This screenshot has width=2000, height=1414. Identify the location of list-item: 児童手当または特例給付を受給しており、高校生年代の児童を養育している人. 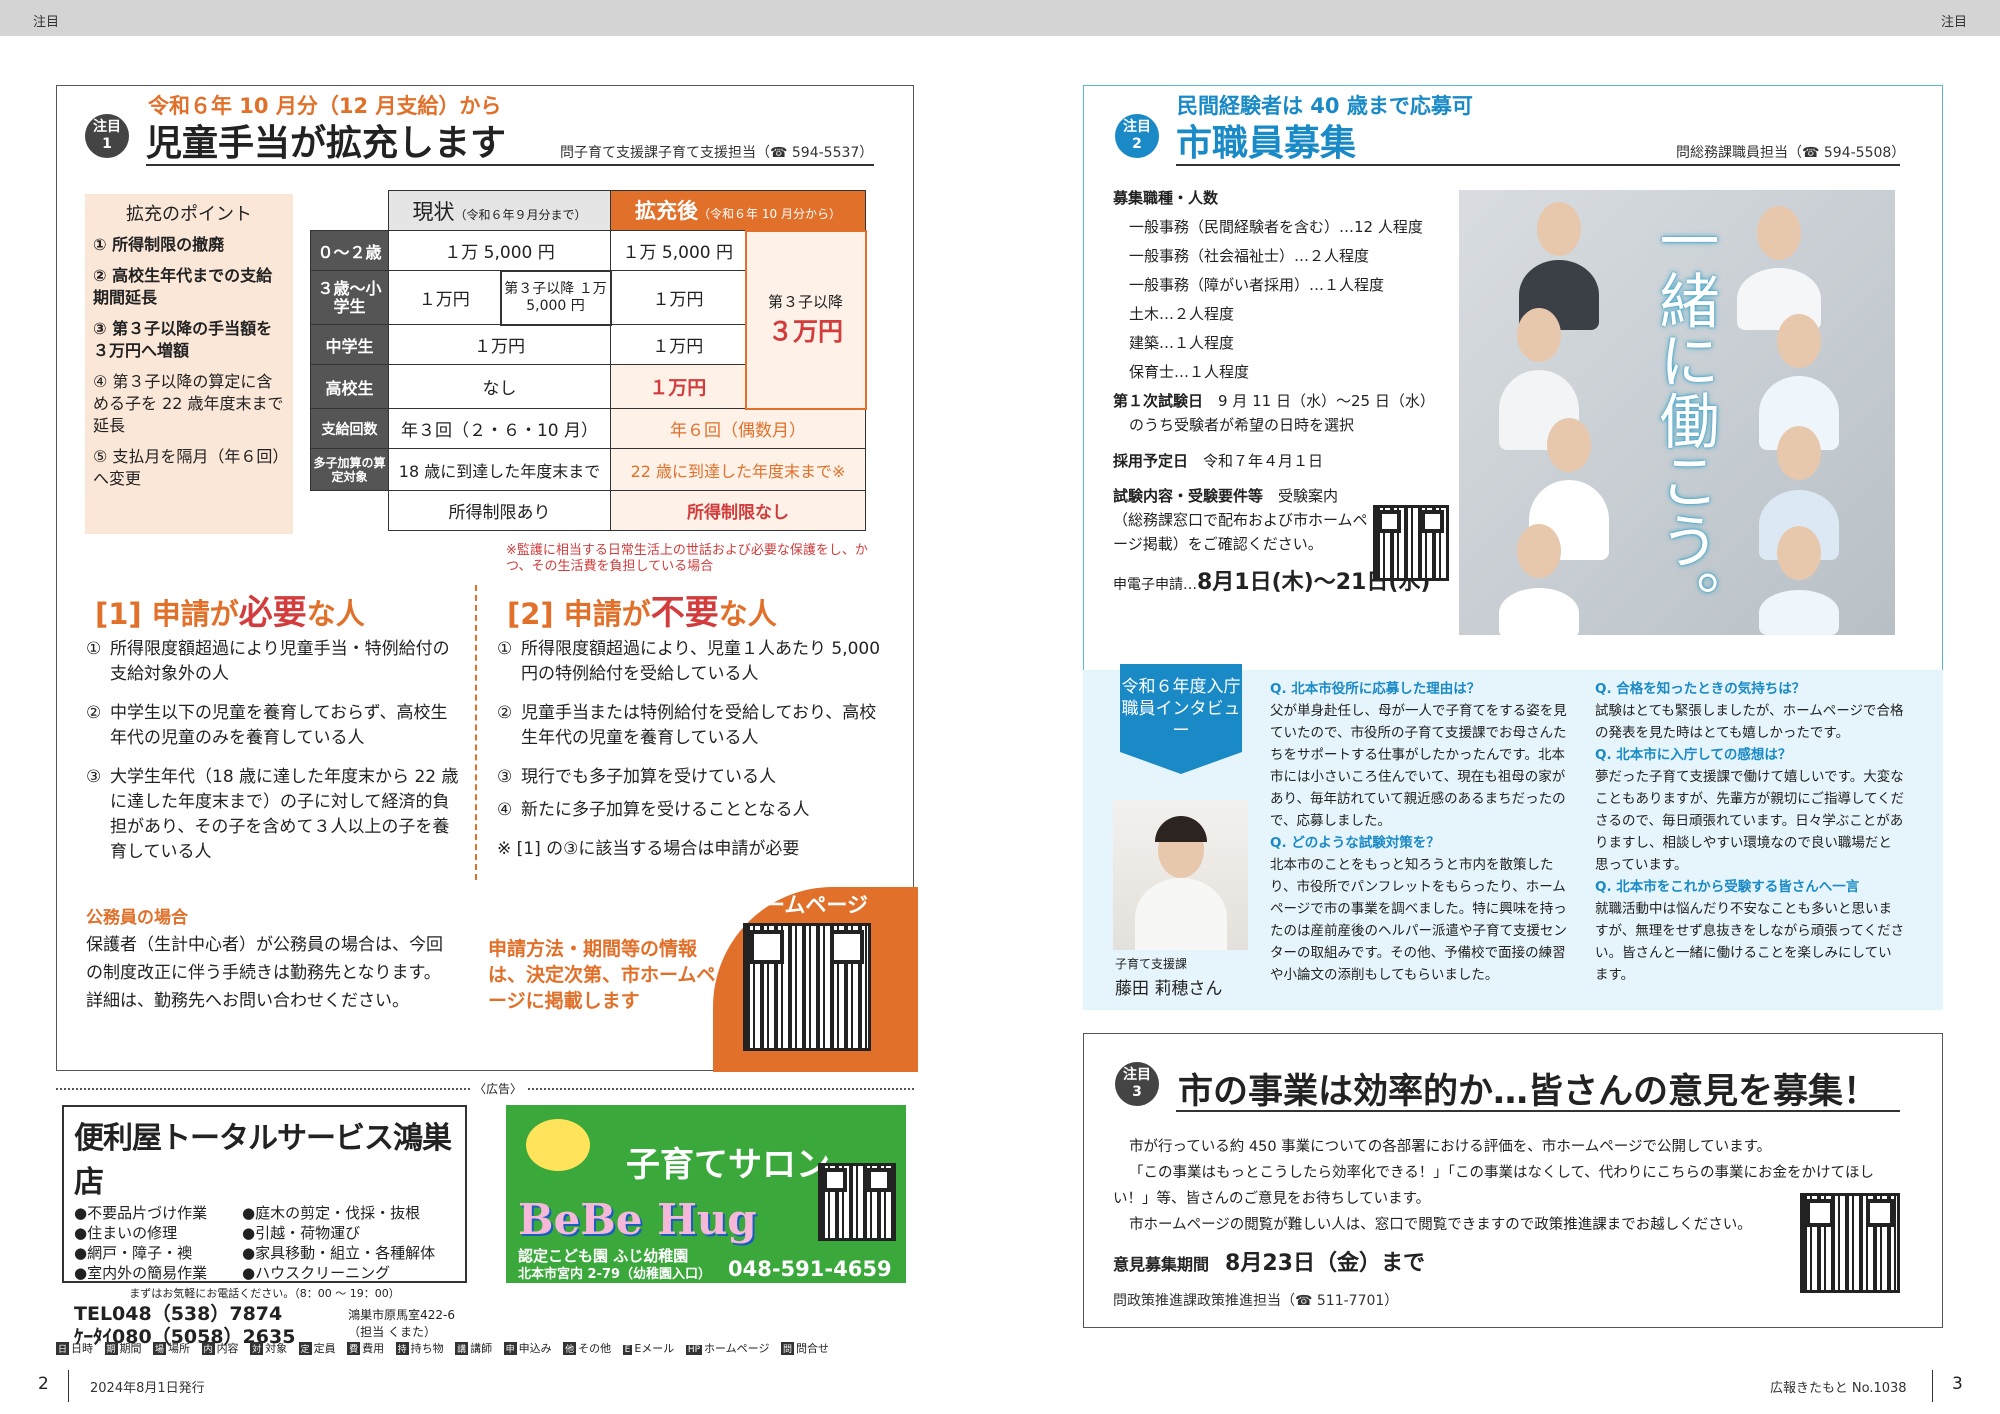
(699, 725).